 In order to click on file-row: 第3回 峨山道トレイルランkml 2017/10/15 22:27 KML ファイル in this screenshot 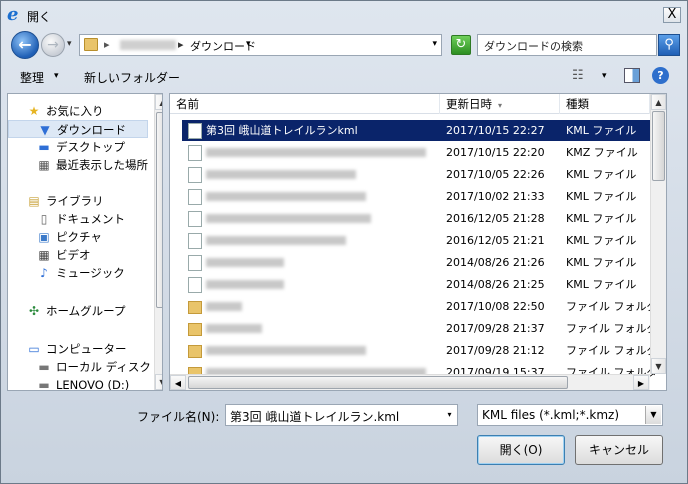, I will do `click(424, 130)`.